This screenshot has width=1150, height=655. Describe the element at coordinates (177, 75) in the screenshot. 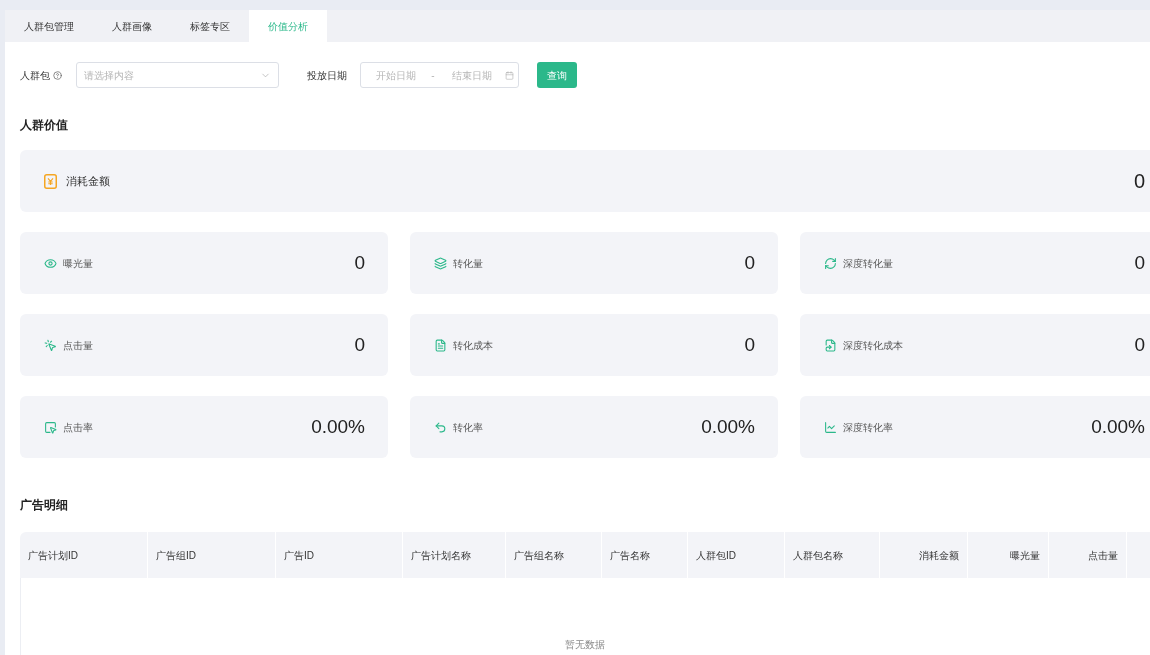

I see `crowd-pack-select: 请选择内容` at that location.